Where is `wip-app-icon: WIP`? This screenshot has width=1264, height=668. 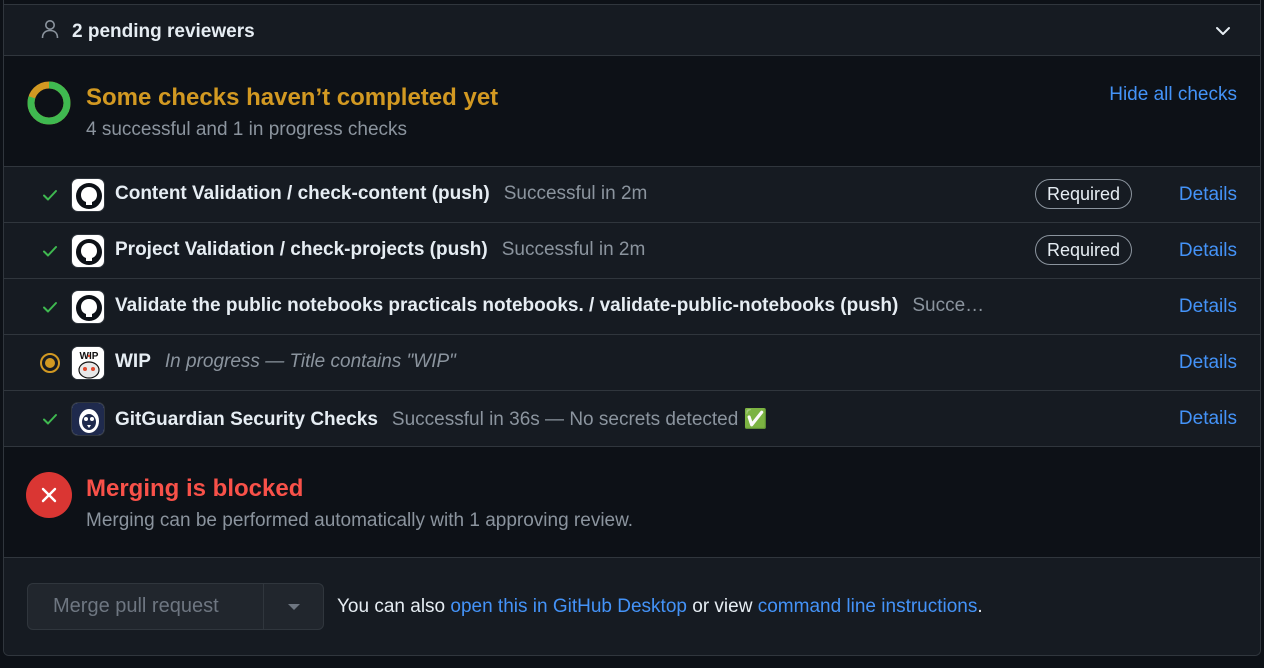
wip-app-icon: WIP is located at coordinates (88, 363).